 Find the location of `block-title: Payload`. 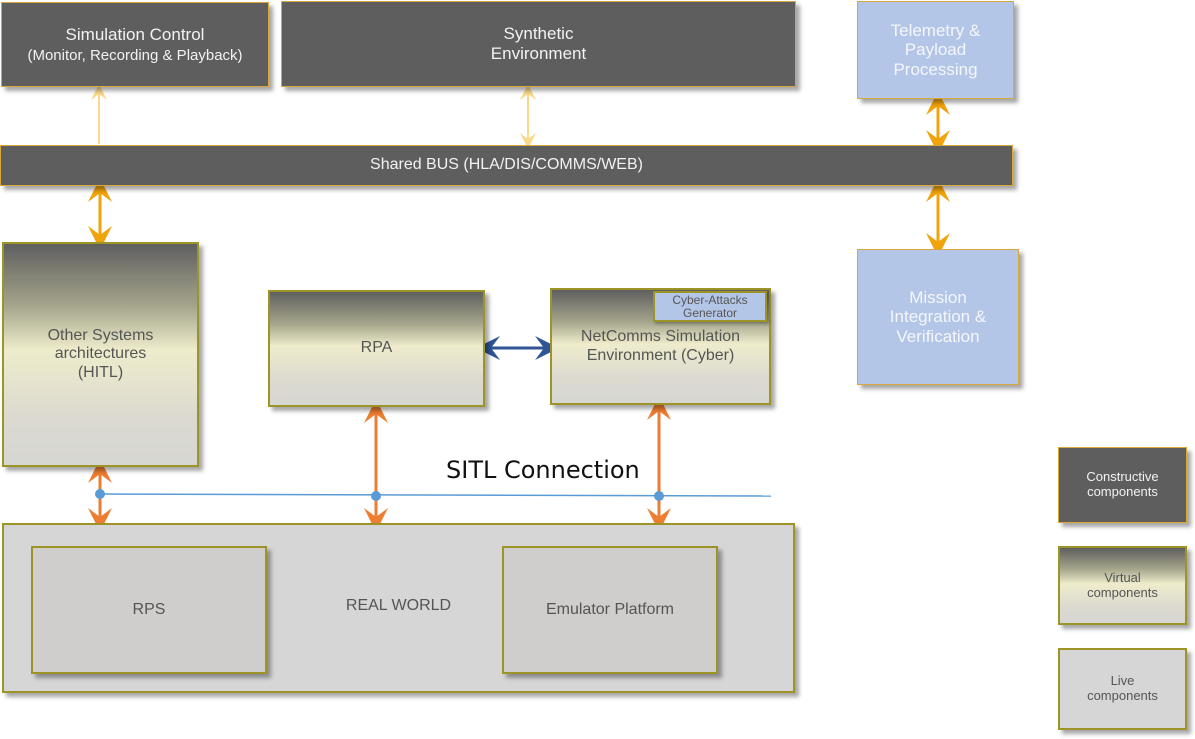

block-title: Payload is located at coordinates (935, 50).